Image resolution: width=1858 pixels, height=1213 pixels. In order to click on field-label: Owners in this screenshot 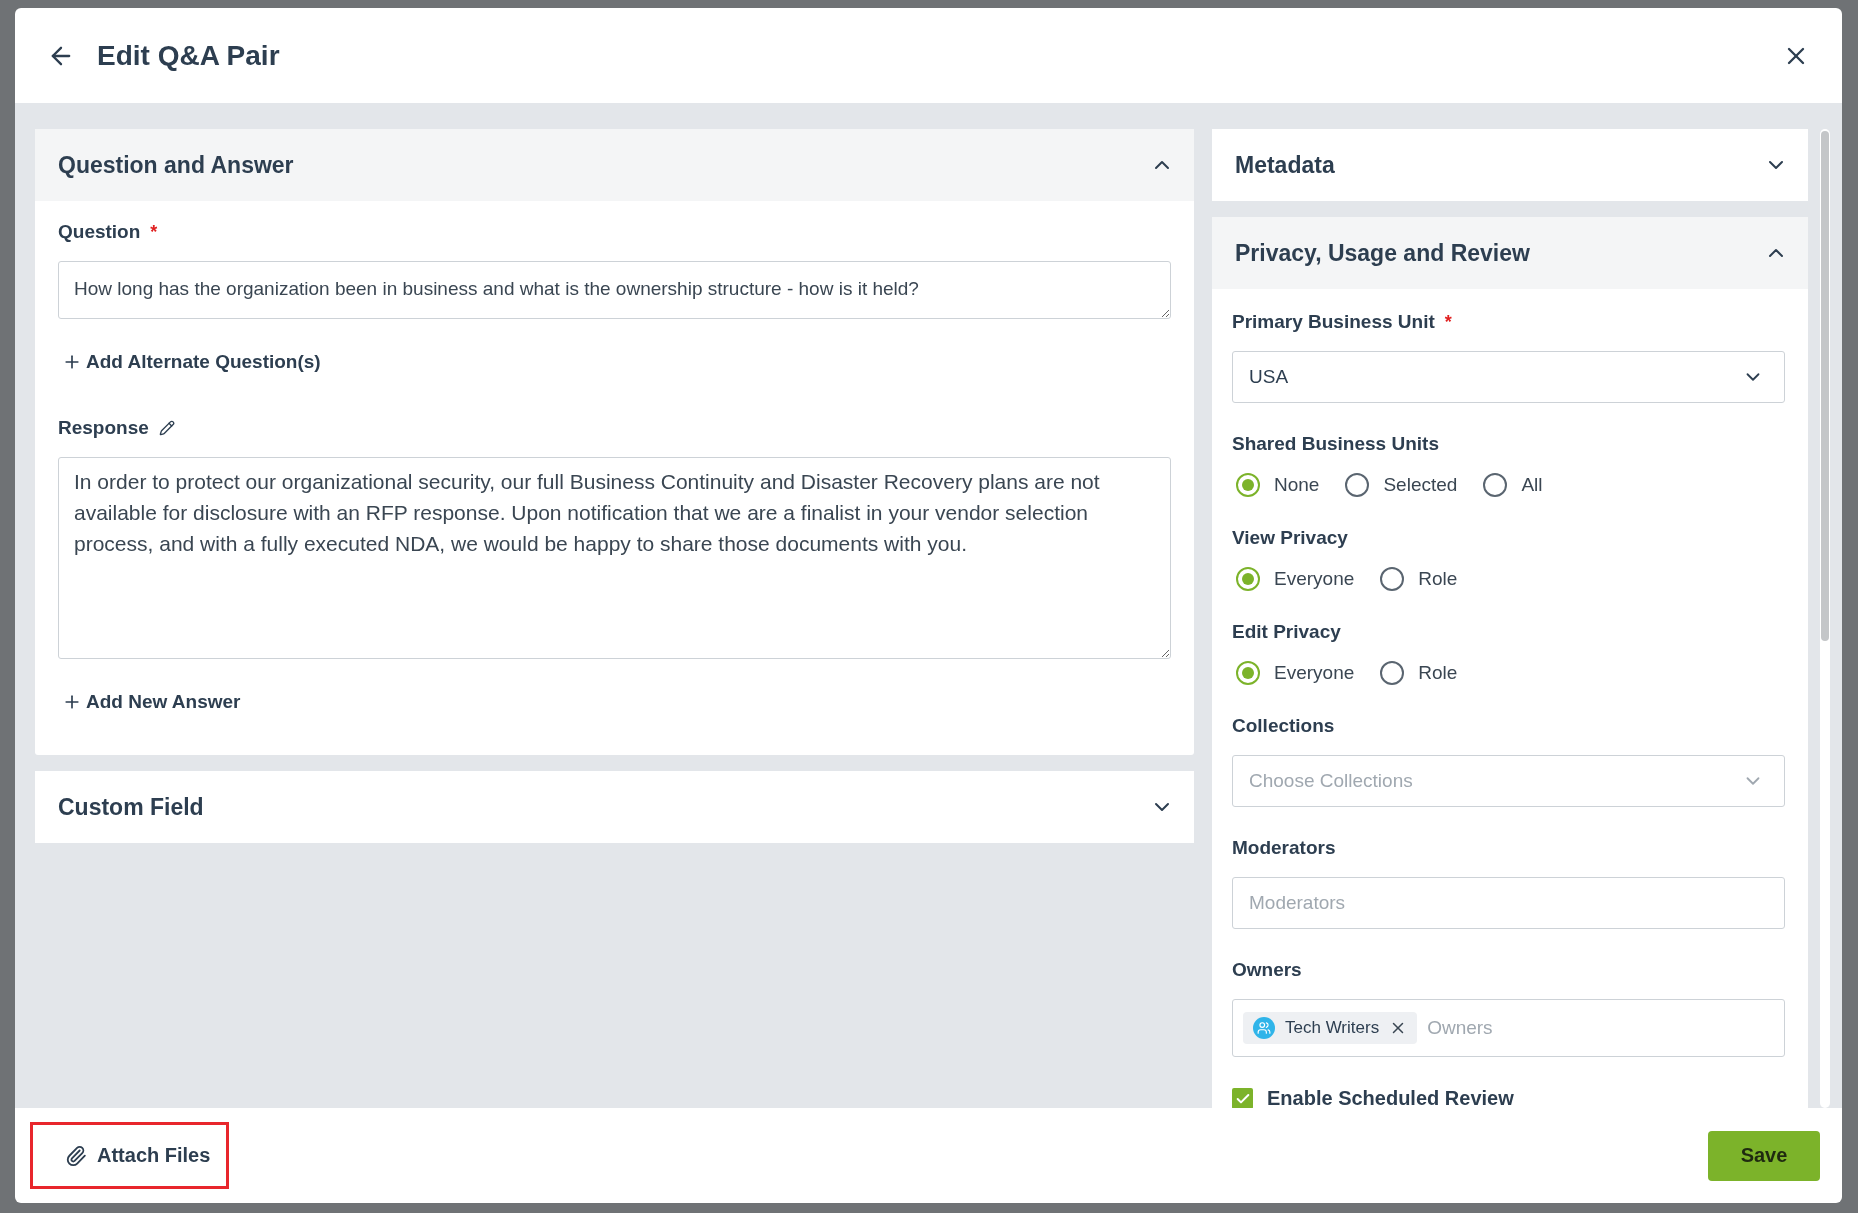, I will do `click(1267, 970)`.